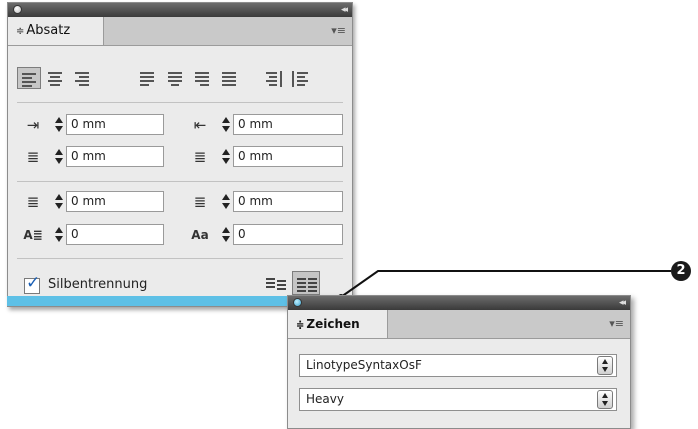  I want to click on tab-zeichen: ≑ Zeichen, so click(338, 324).